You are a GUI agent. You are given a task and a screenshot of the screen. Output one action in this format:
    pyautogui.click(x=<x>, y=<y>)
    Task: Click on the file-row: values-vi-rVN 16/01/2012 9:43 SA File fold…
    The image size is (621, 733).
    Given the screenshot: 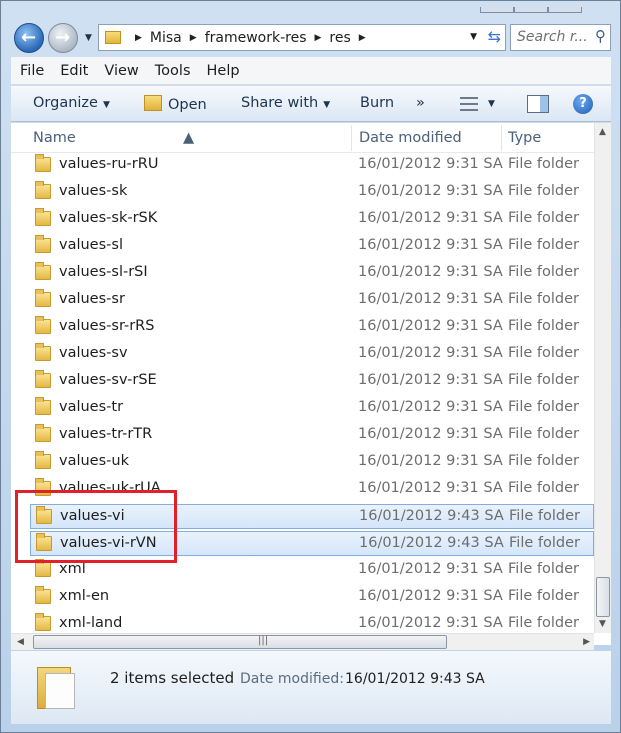 What is the action you would take?
    pyautogui.click(x=312, y=543)
    